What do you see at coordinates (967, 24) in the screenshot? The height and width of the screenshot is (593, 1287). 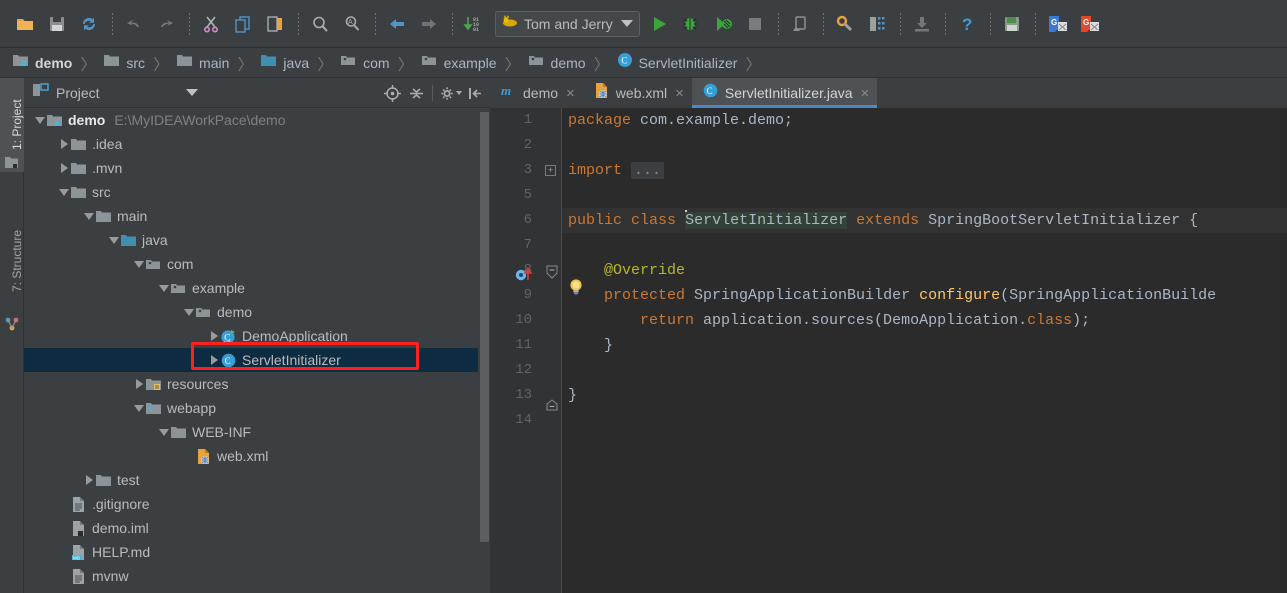 I see `help-icon: ?` at bounding box center [967, 24].